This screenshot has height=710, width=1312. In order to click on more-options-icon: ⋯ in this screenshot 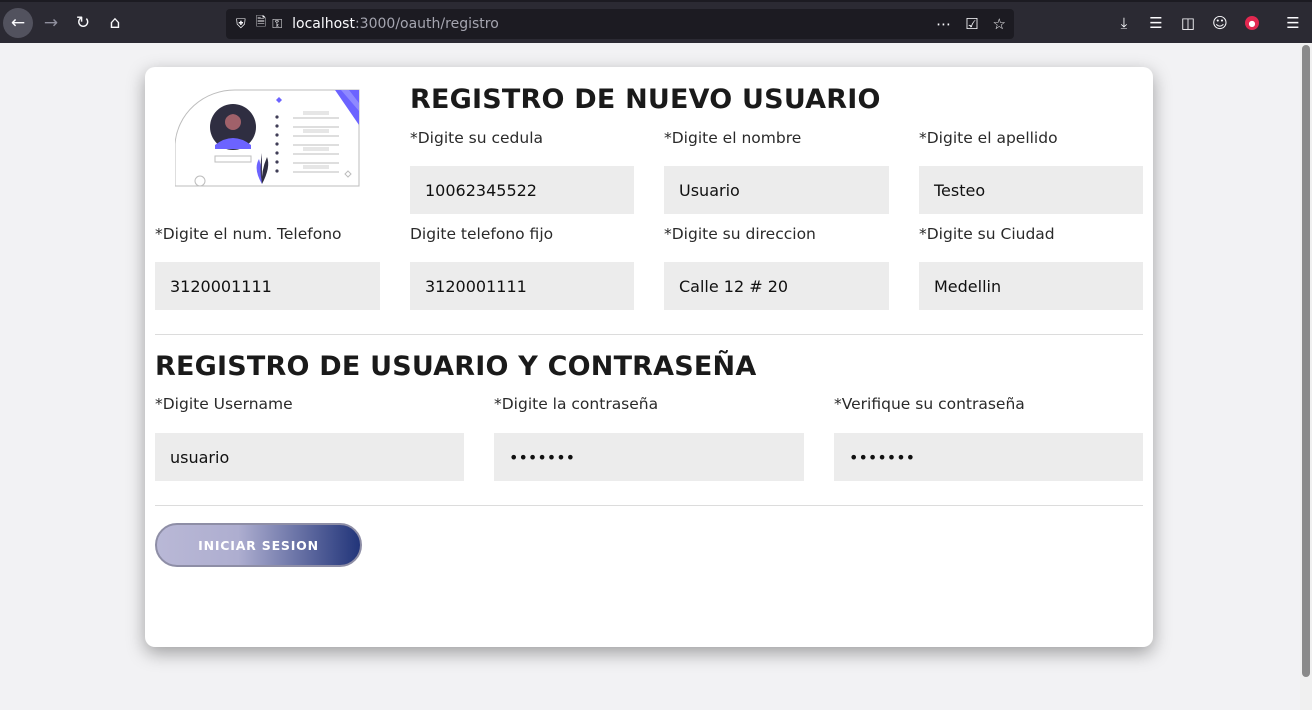, I will do `click(943, 24)`.